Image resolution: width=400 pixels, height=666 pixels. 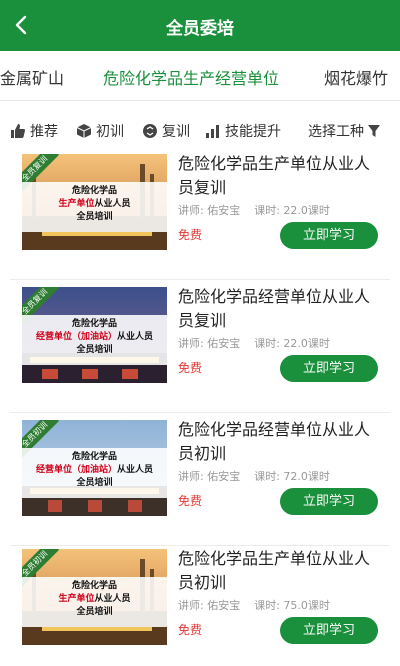 I want to click on tab-hazardous-chemicals: 危险化学品生产经营单位, so click(x=191, y=77).